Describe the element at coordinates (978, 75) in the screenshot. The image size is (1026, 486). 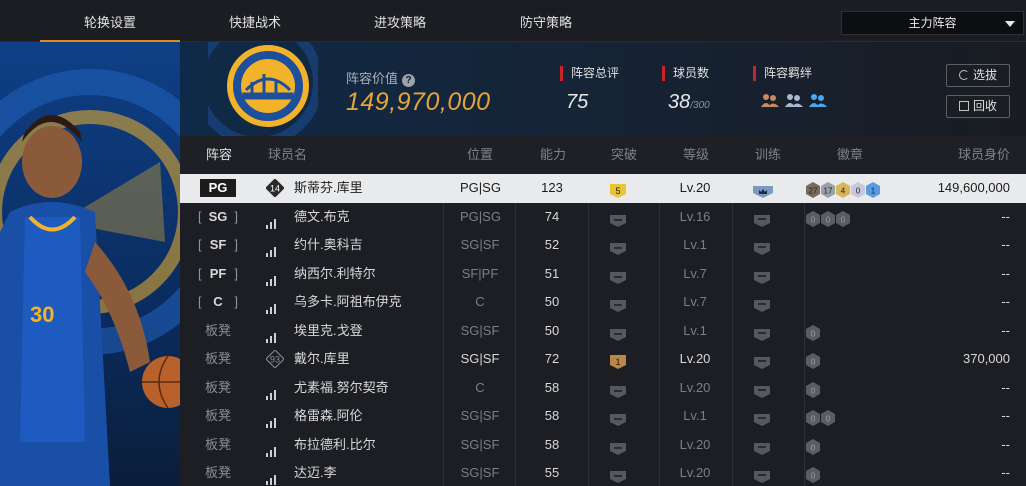
I see `select-button: 选拔` at that location.